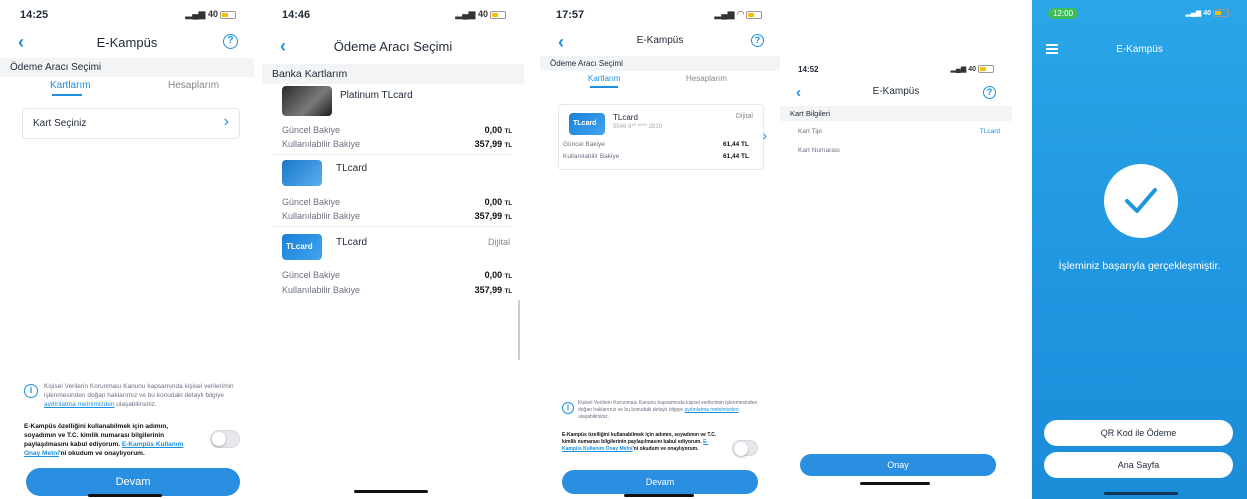  Describe the element at coordinates (131, 123) in the screenshot. I see `select-card-row: Kart Seçiniz ›` at that location.